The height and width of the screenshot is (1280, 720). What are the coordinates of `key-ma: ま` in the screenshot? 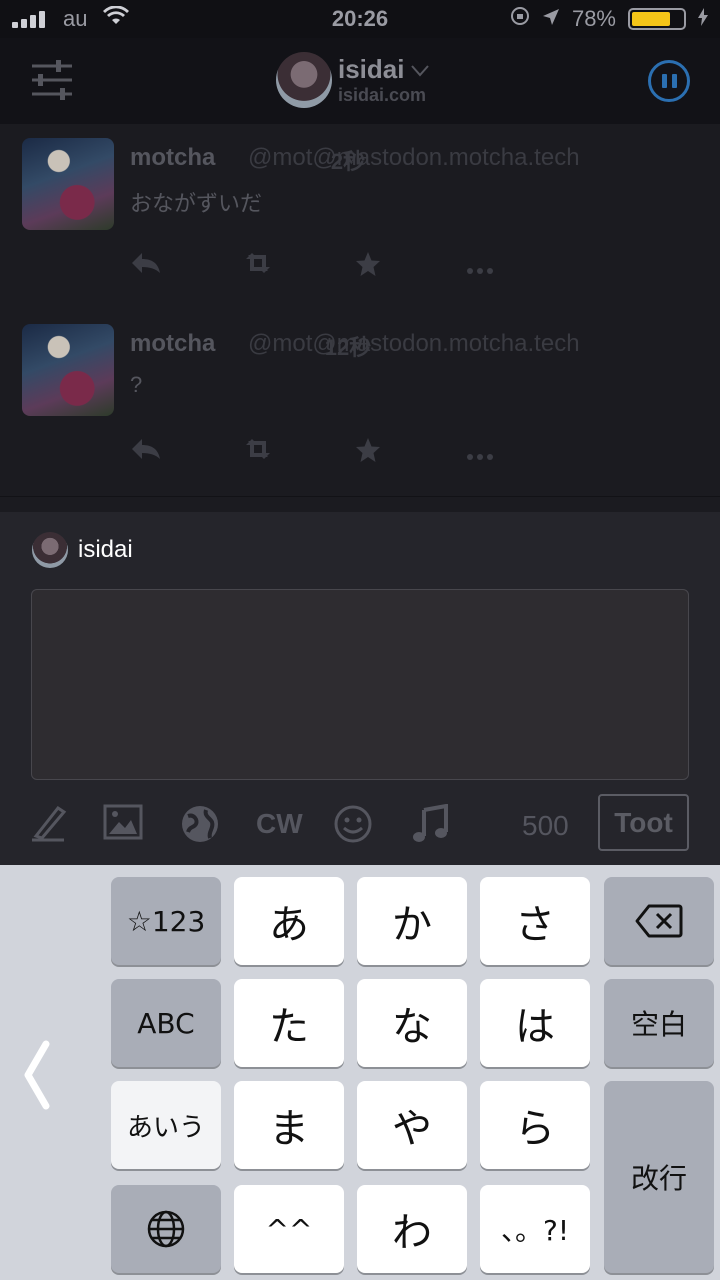 It's located at (289, 1125).